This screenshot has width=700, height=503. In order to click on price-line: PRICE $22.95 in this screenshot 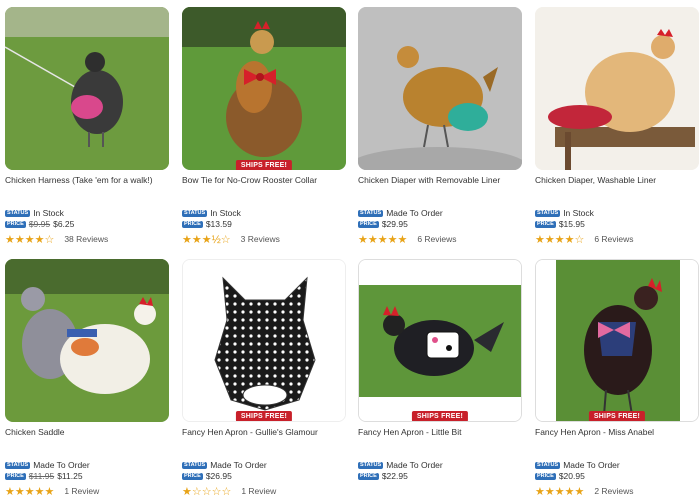, I will do `click(440, 476)`.